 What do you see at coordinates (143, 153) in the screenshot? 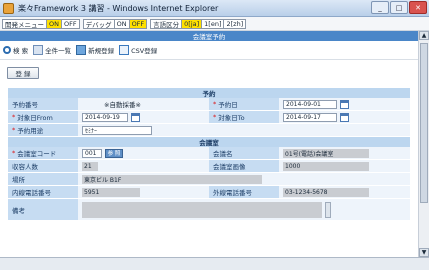
I see `room-code-cell: 001 参 照` at bounding box center [143, 153].